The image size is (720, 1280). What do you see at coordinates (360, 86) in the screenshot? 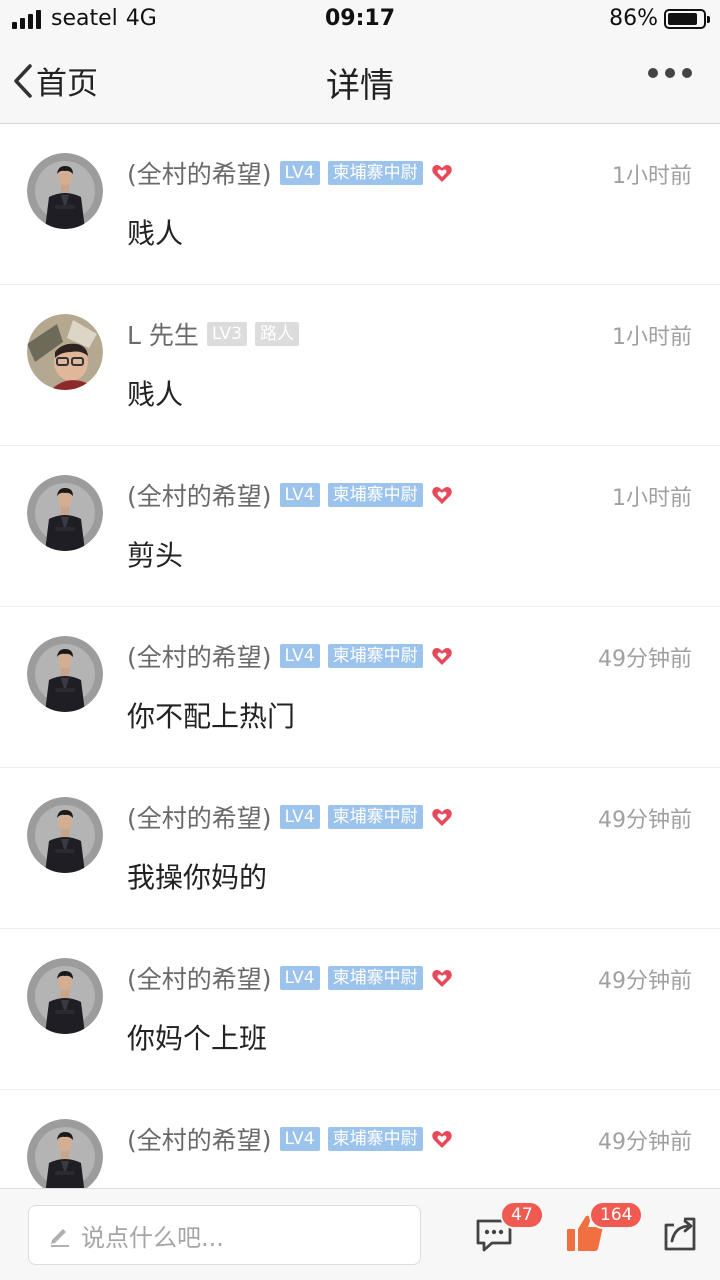
I see `page-title: 详情` at bounding box center [360, 86].